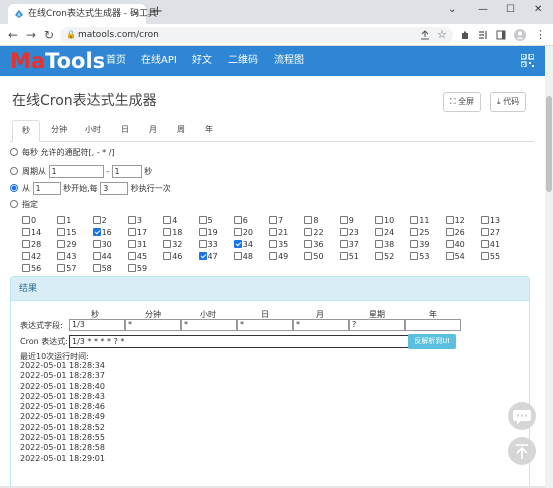 The width and height of the screenshot is (553, 488). What do you see at coordinates (99, 221) in the screenshot?
I see `second-checkbox: 2` at bounding box center [99, 221].